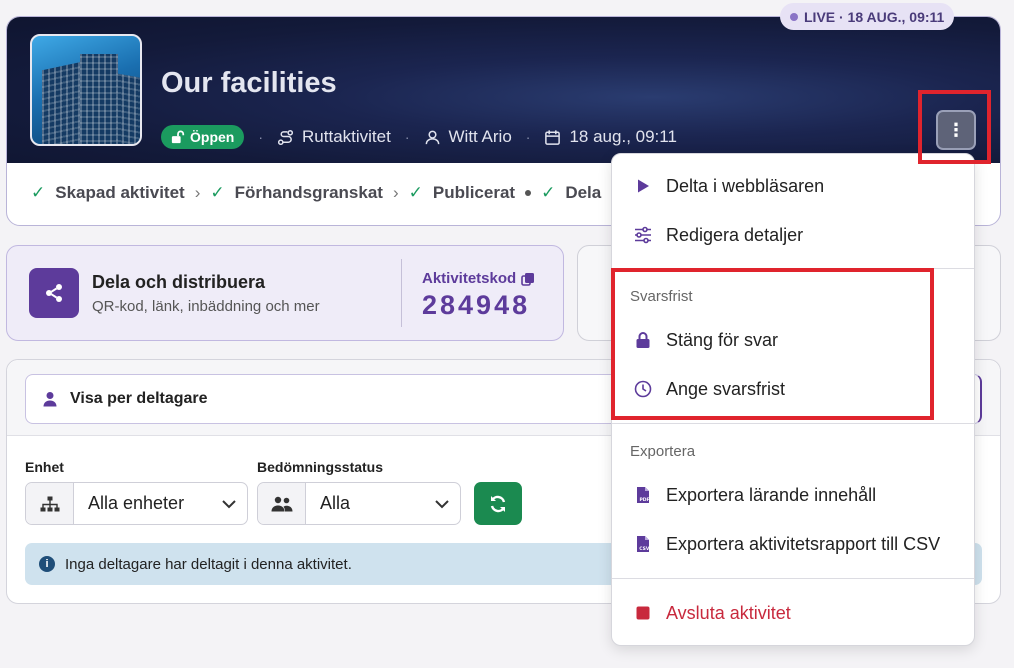 The height and width of the screenshot is (668, 1014). I want to click on unit-select-value: Alla enheter, so click(136, 503).